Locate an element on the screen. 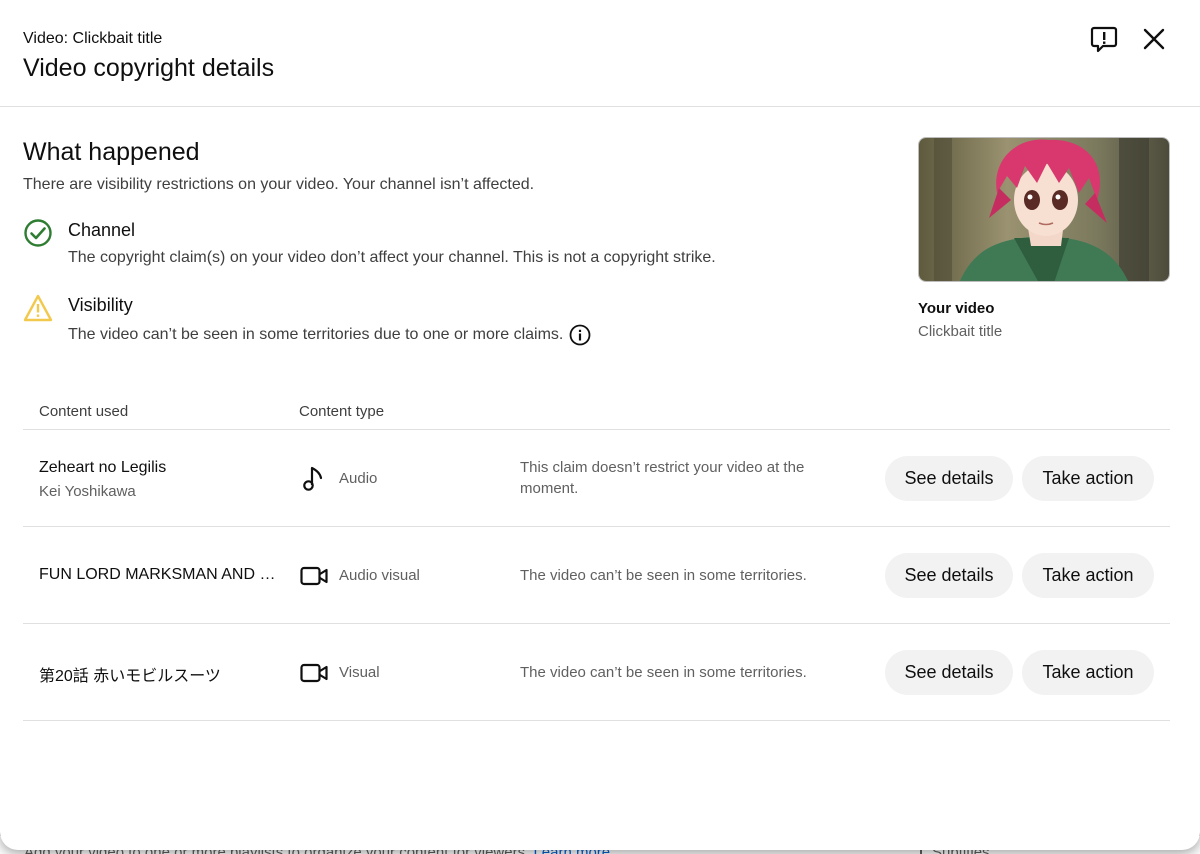 The image size is (1200, 854). content-title: Zeheart no Legilis is located at coordinates (103, 467).